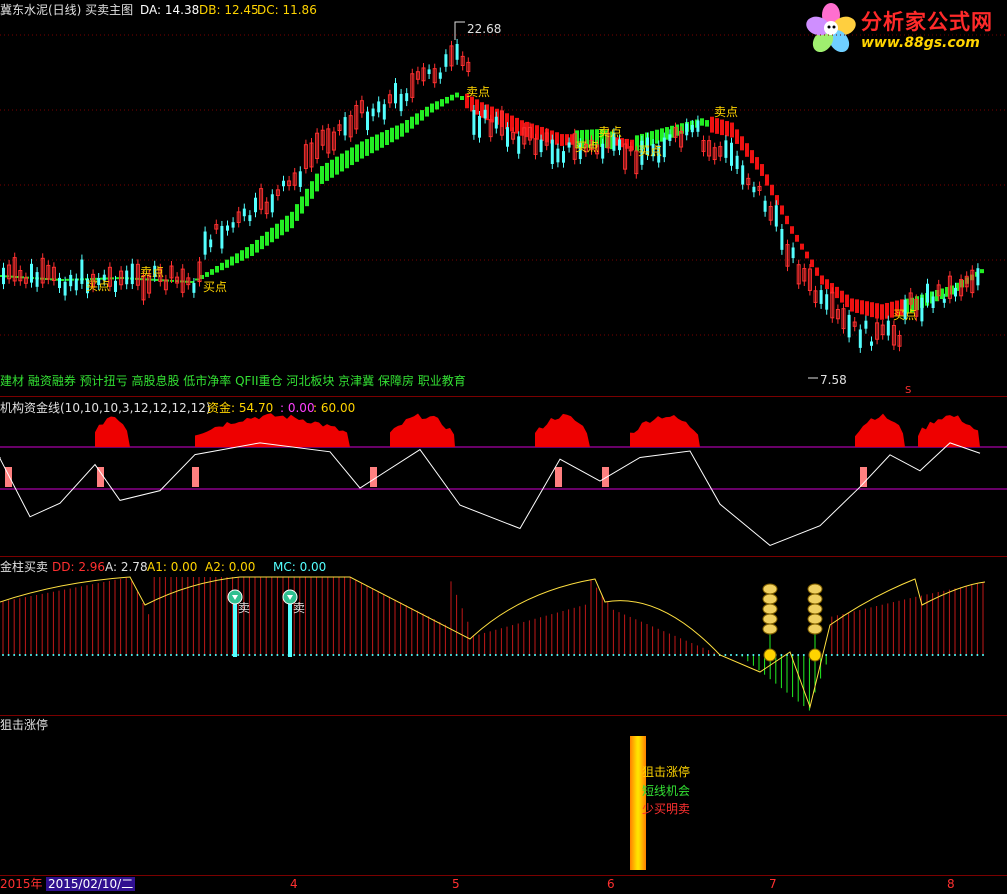 The image size is (1007, 894). Describe the element at coordinates (230, 567) in the screenshot. I see `a2-value: A2: 0.00` at that location.